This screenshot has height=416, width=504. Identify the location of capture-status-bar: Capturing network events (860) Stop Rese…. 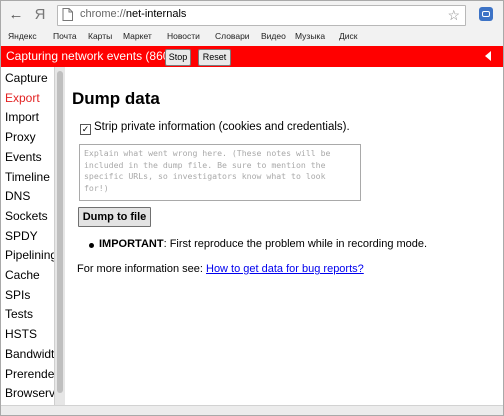
(252, 56).